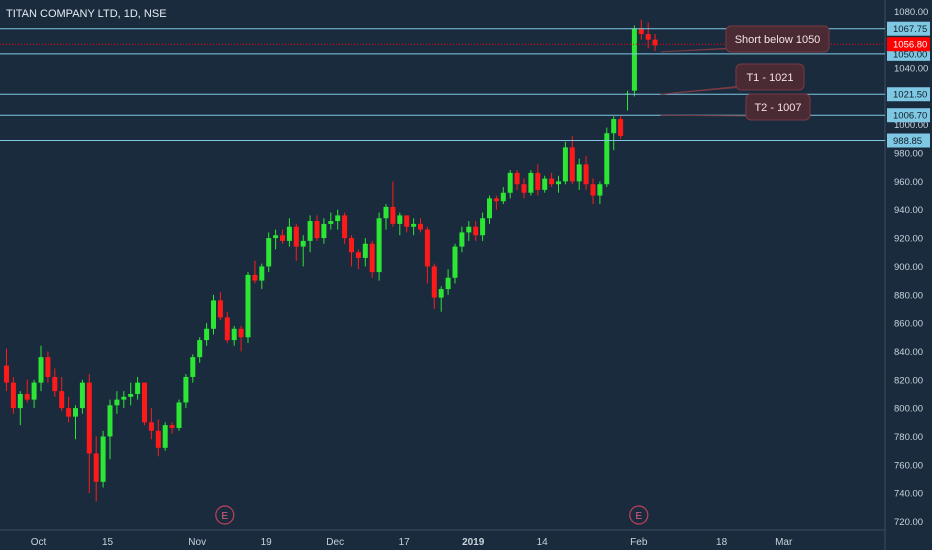  Describe the element at coordinates (910, 45) in the screenshot. I see `current-price-label: 1056.80` at that location.